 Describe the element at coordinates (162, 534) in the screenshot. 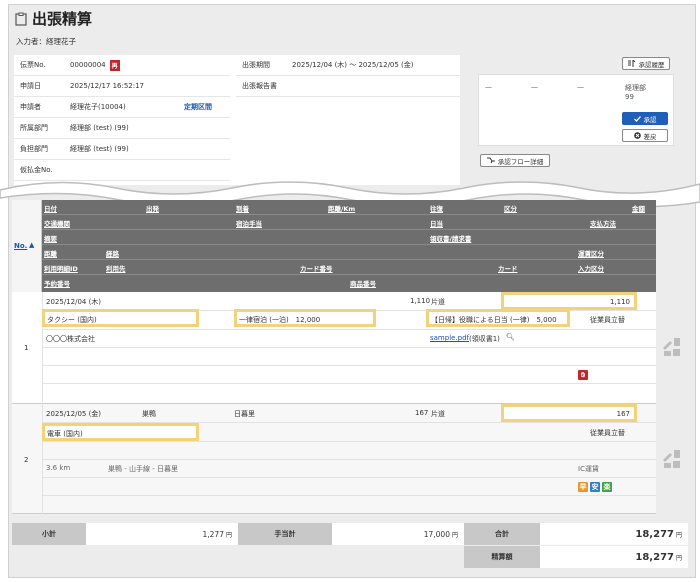

I see `subtotal-value: 1,277 円` at that location.